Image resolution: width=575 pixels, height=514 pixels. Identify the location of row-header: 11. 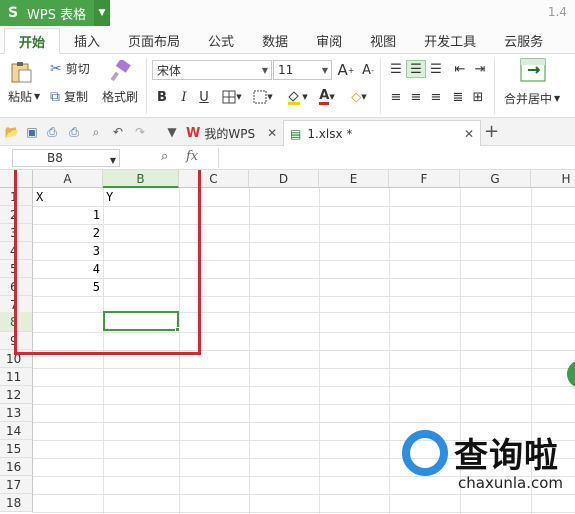
(16, 377).